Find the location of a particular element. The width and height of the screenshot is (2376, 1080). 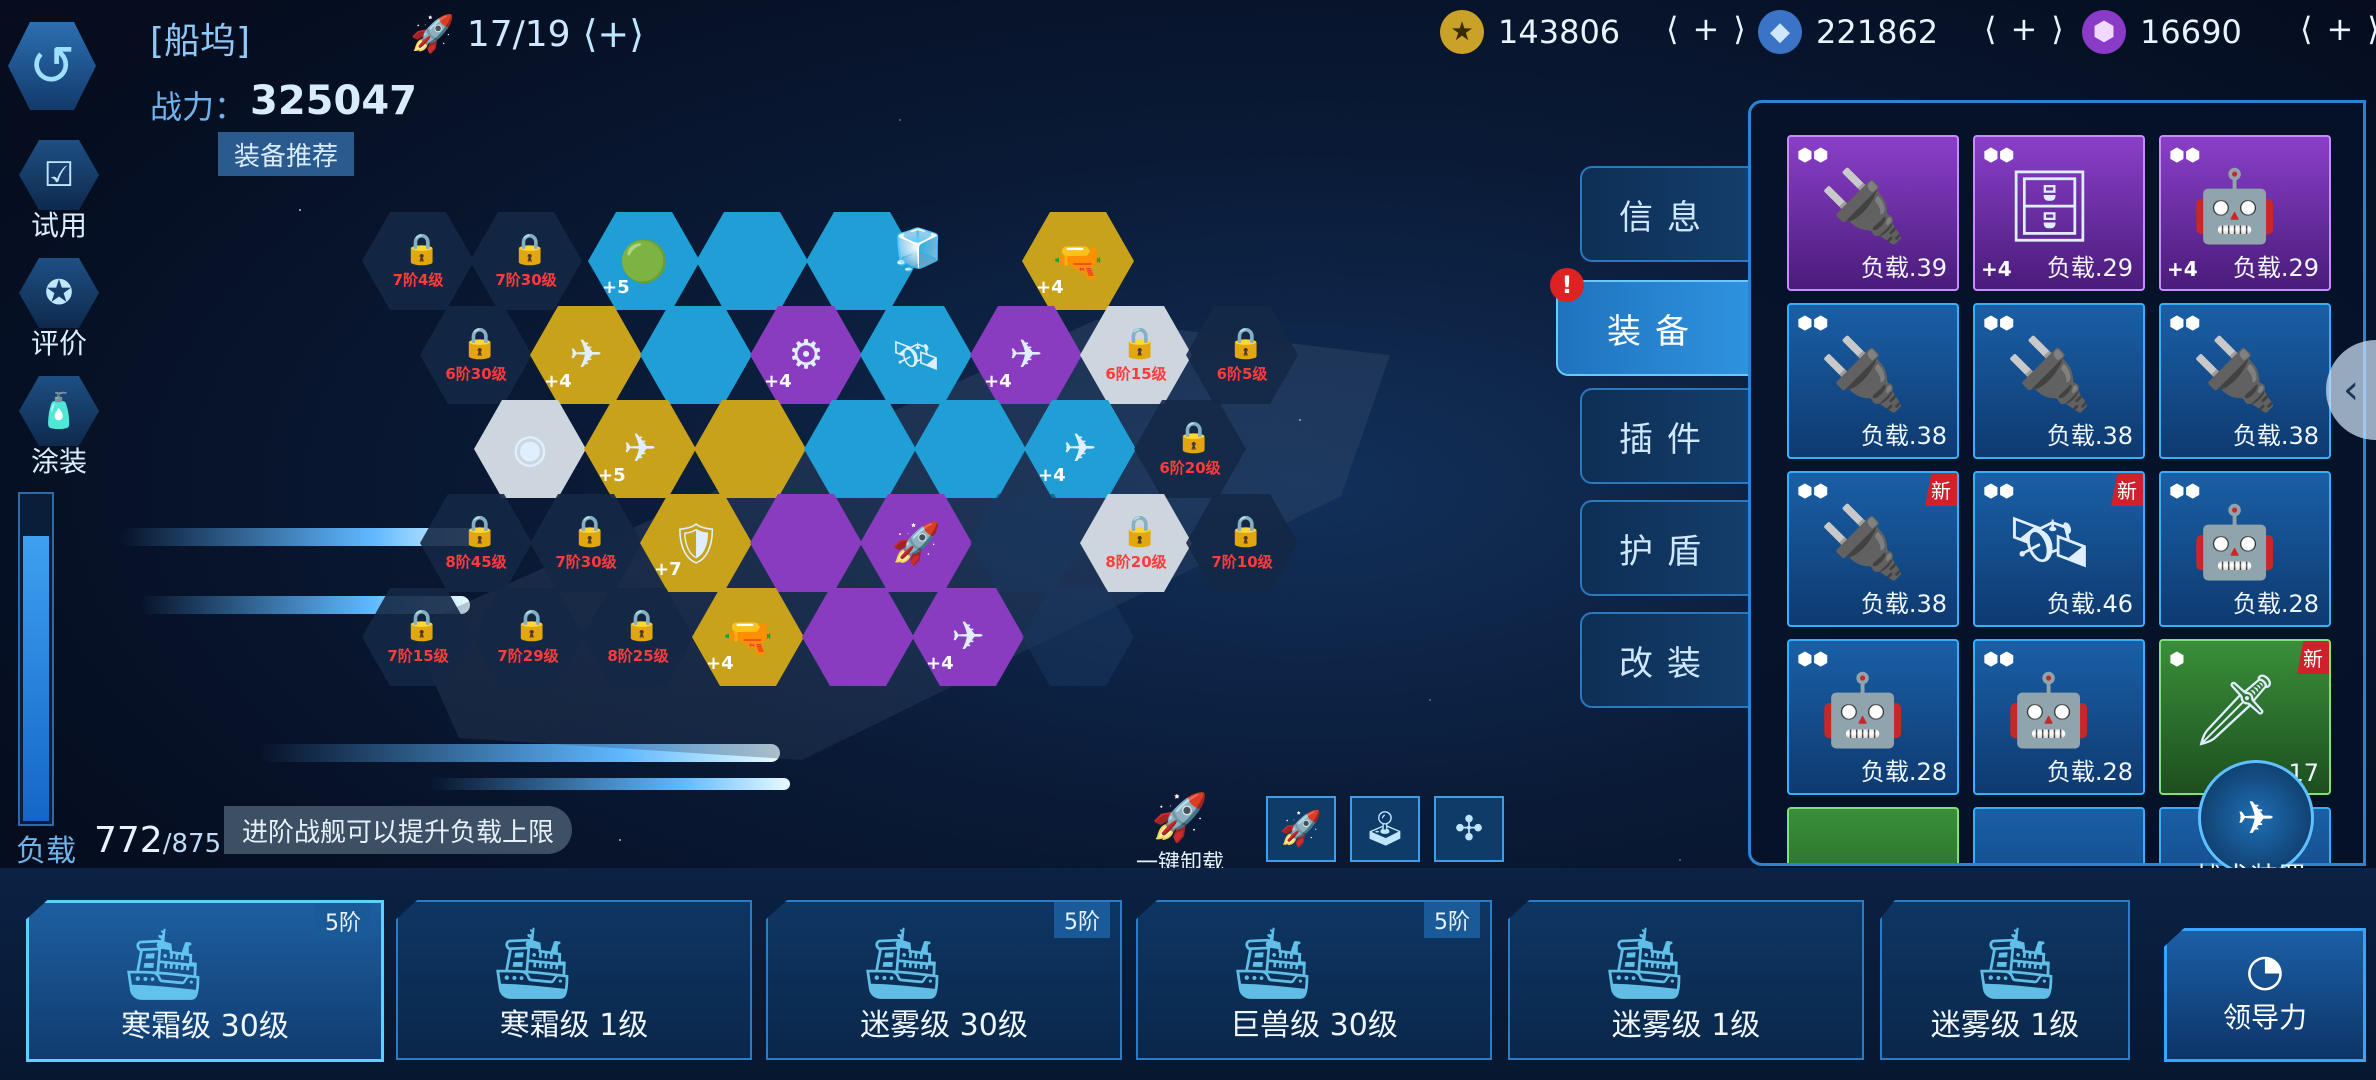

tab-equipment: 装备 is located at coordinates (1654, 328).